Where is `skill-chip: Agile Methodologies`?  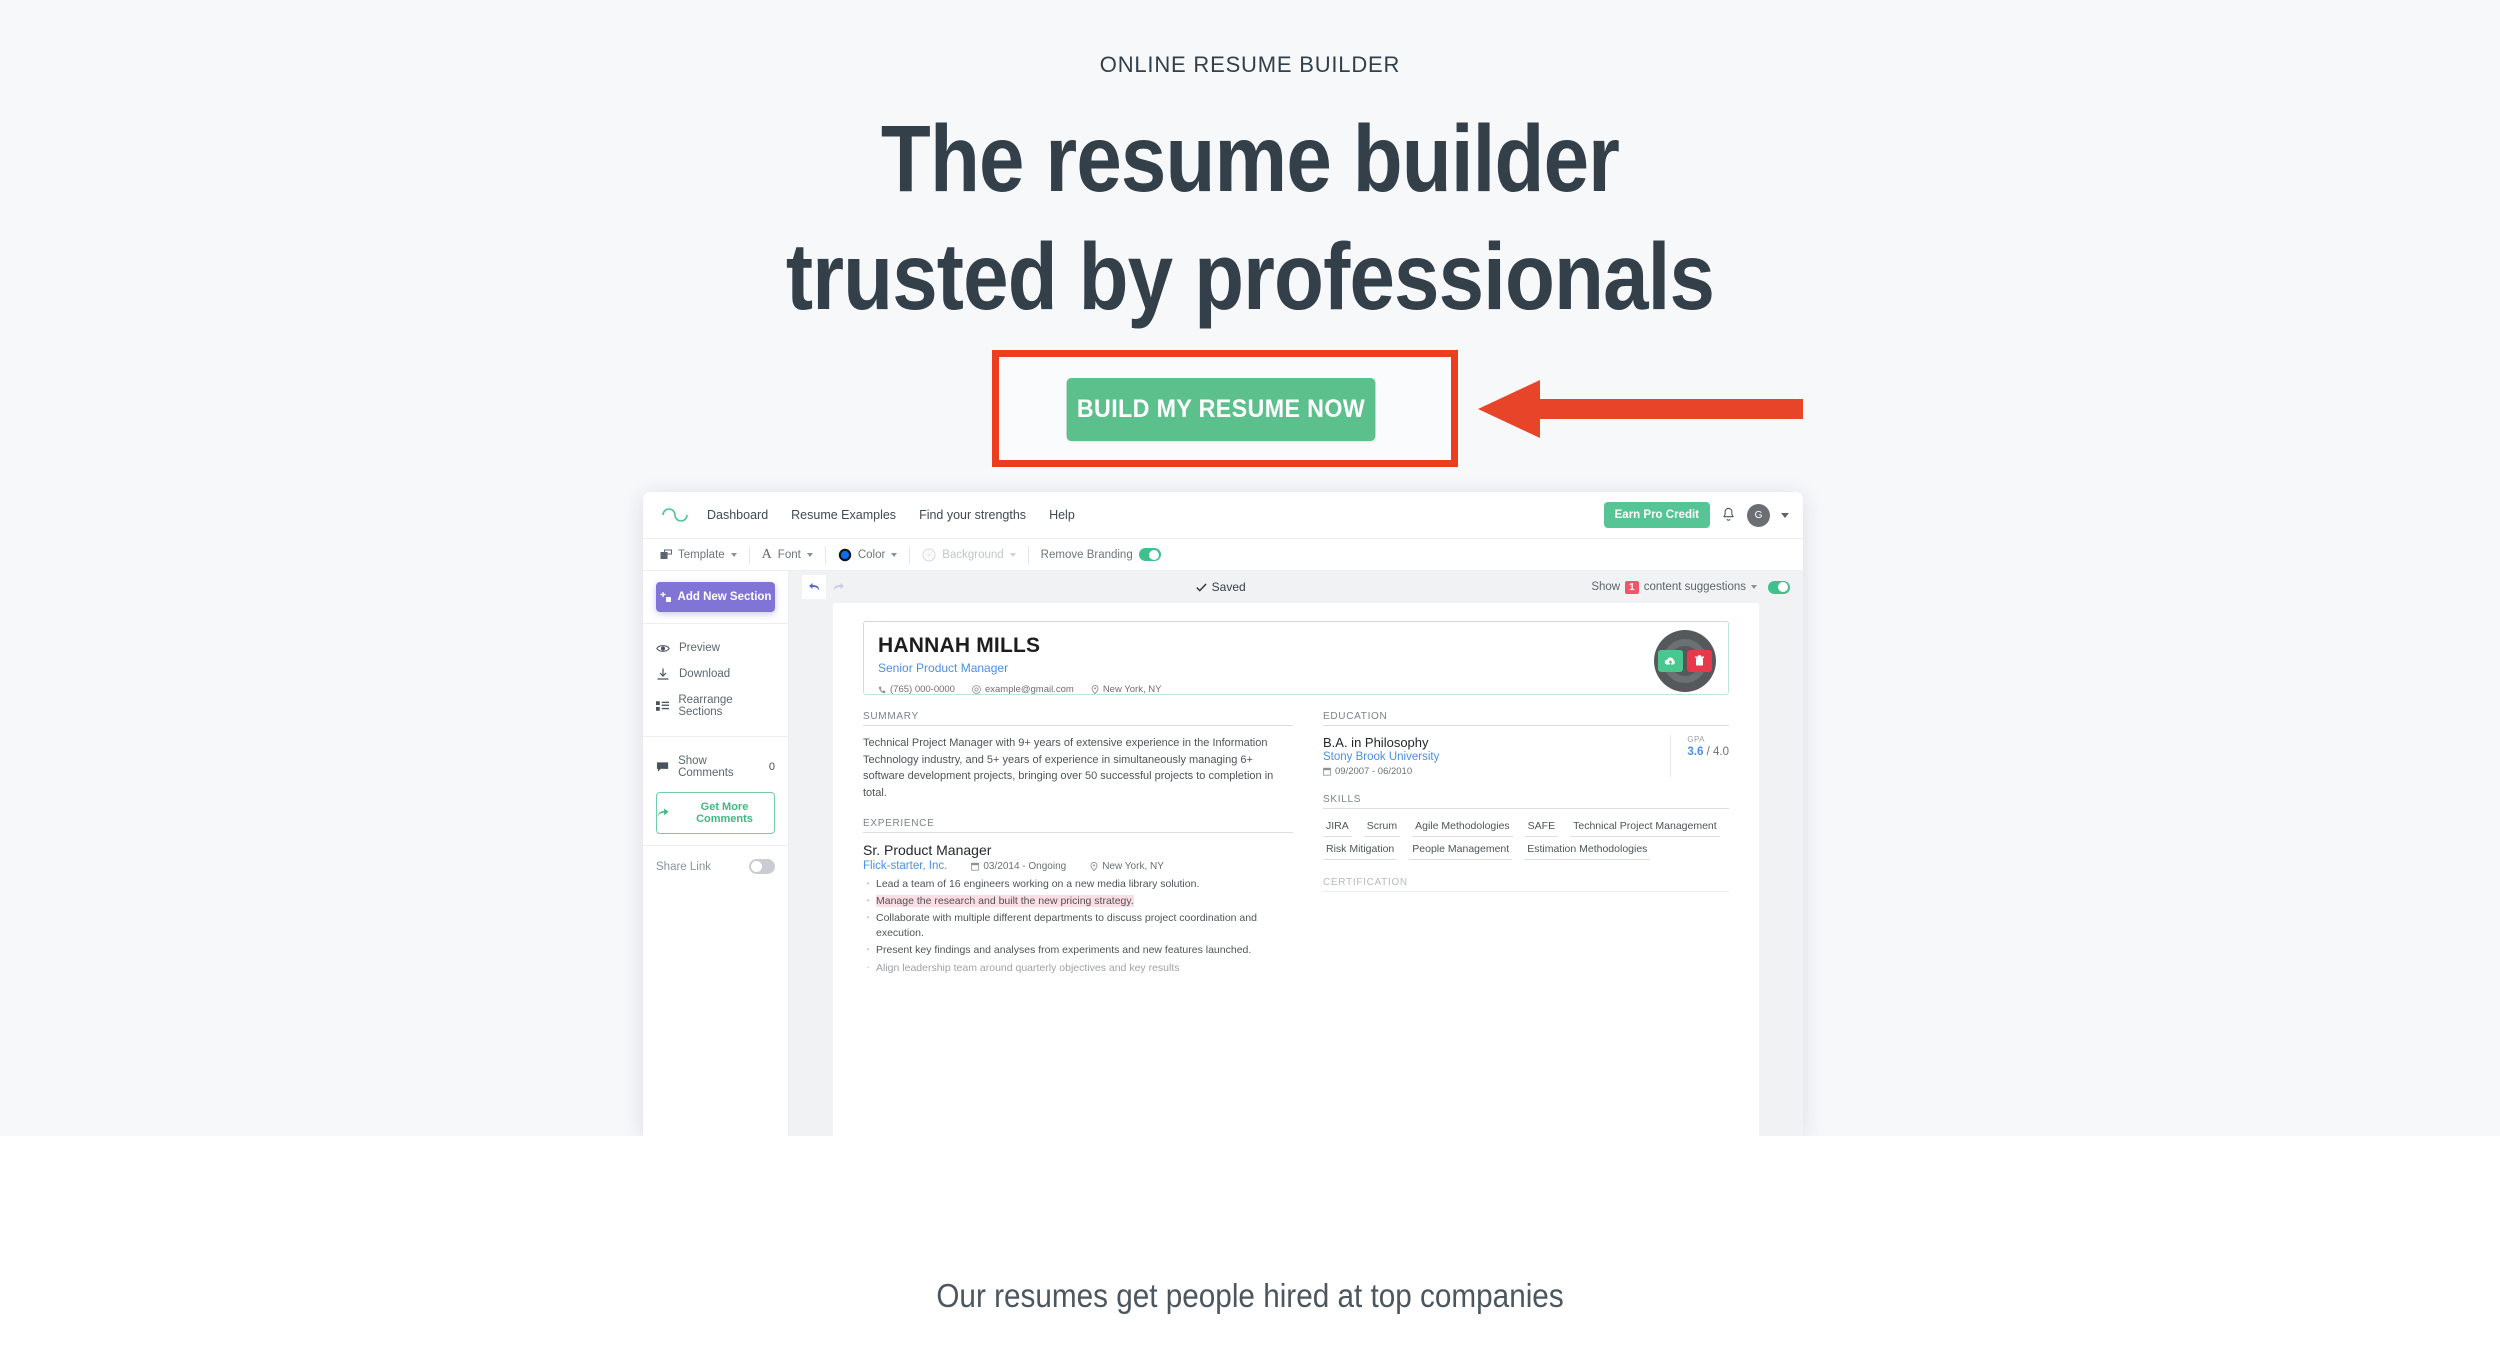 skill-chip: Agile Methodologies is located at coordinates (1462, 827).